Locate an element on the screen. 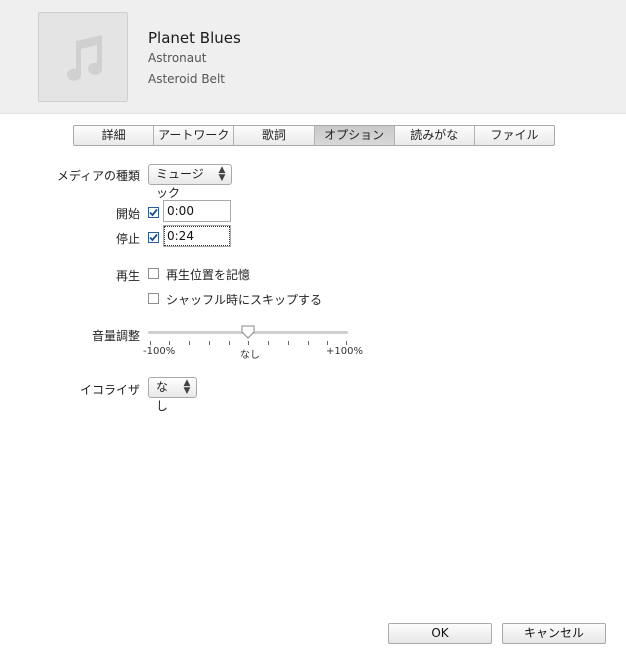  start-checkbox is located at coordinates (153, 212).